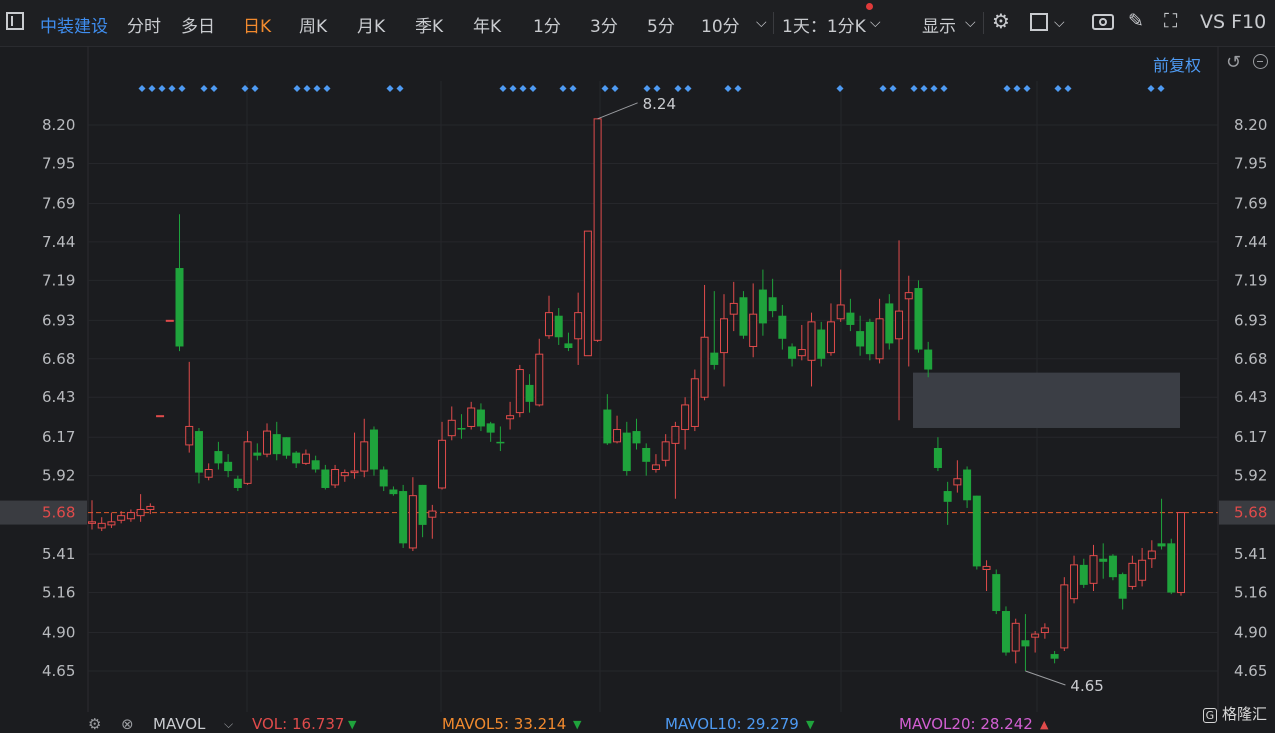  Describe the element at coordinates (1250, 320) in the screenshot. I see `y-tick-label-right: 6.93` at that location.